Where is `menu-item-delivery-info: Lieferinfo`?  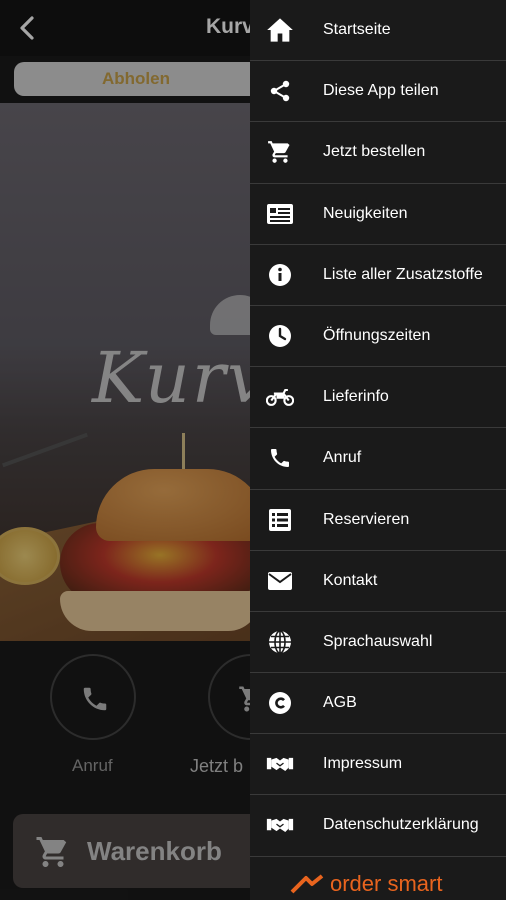 menu-item-delivery-info: Lieferinfo is located at coordinates (378, 398).